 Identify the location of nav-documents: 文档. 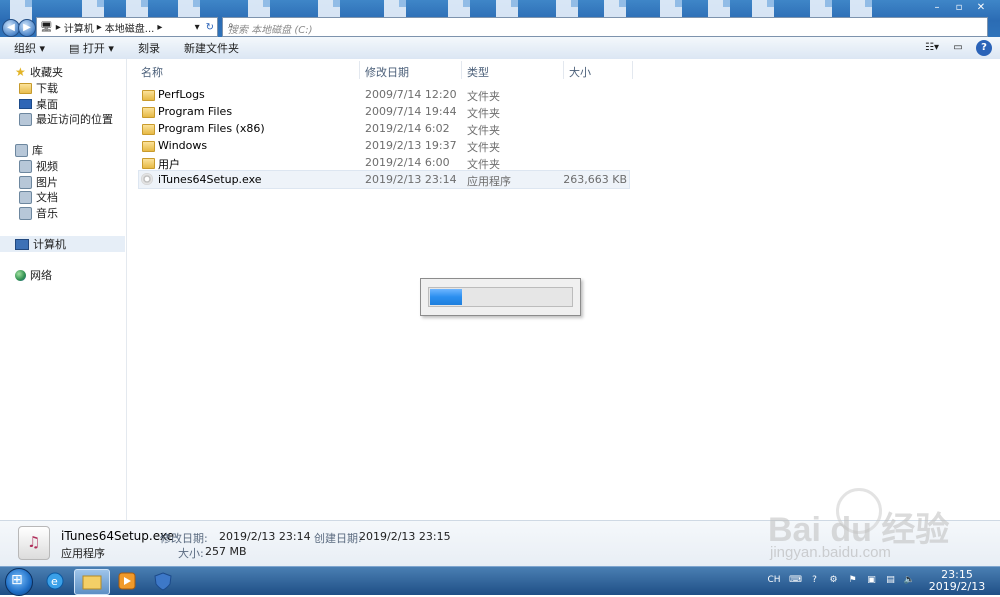
(38, 197).